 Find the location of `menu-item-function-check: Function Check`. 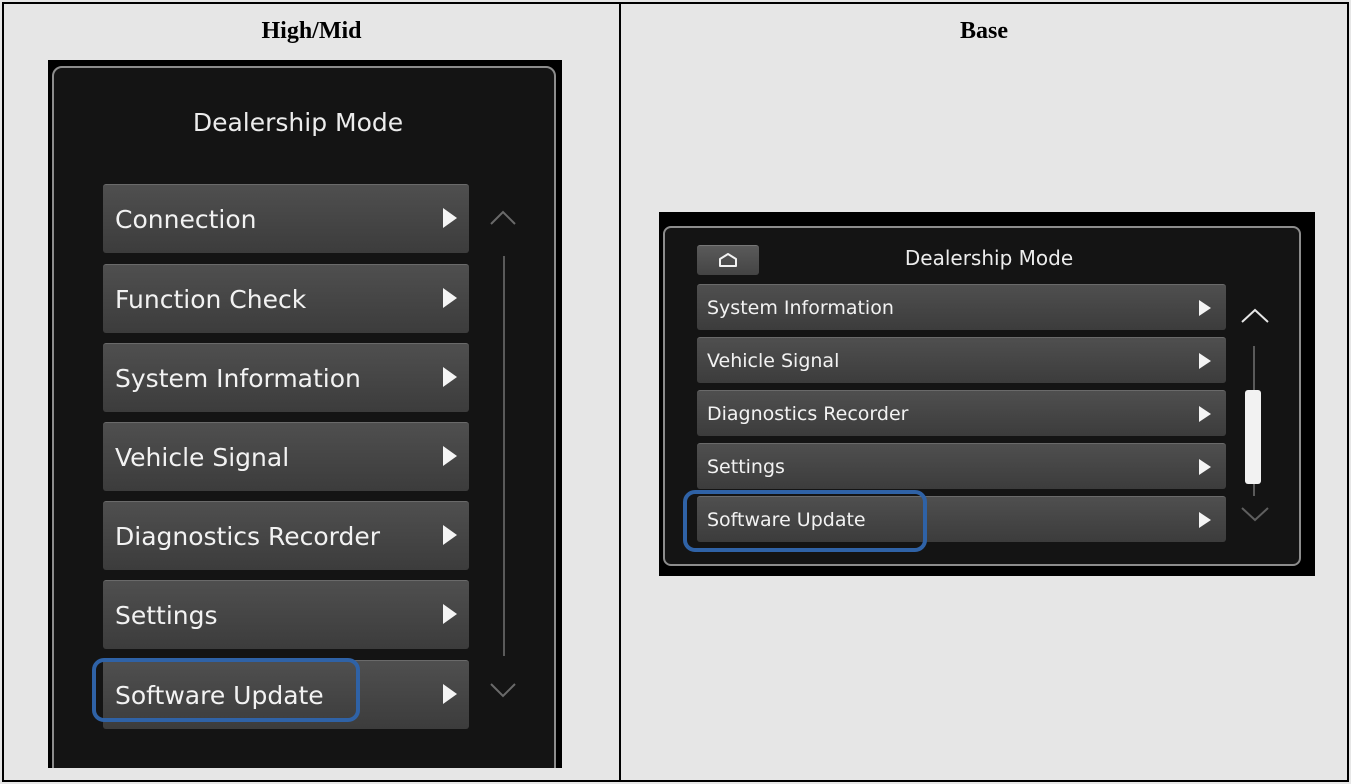

menu-item-function-check: Function Check is located at coordinates (286, 298).